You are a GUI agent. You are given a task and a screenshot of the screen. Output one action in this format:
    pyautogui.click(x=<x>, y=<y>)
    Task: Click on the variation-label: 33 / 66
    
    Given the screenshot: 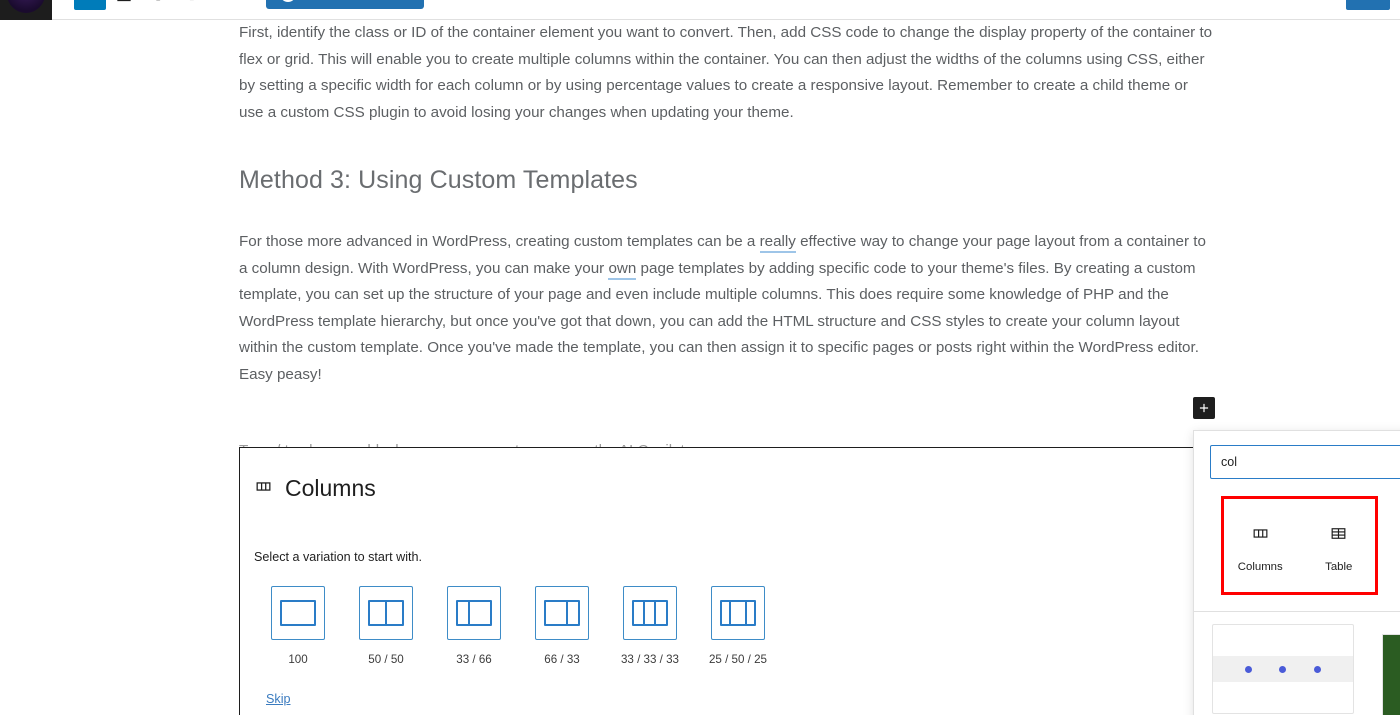 What is the action you would take?
    pyautogui.click(x=474, y=659)
    